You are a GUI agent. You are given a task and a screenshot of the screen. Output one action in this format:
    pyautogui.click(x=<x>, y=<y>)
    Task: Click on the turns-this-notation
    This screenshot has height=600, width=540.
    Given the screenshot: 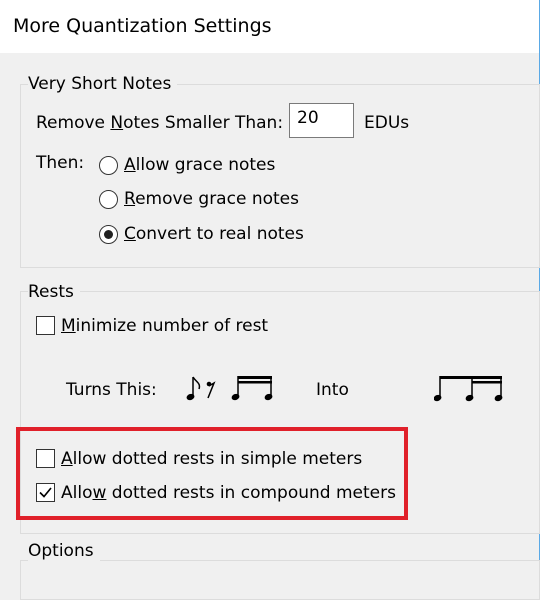 What is the action you would take?
    pyautogui.click(x=231, y=389)
    